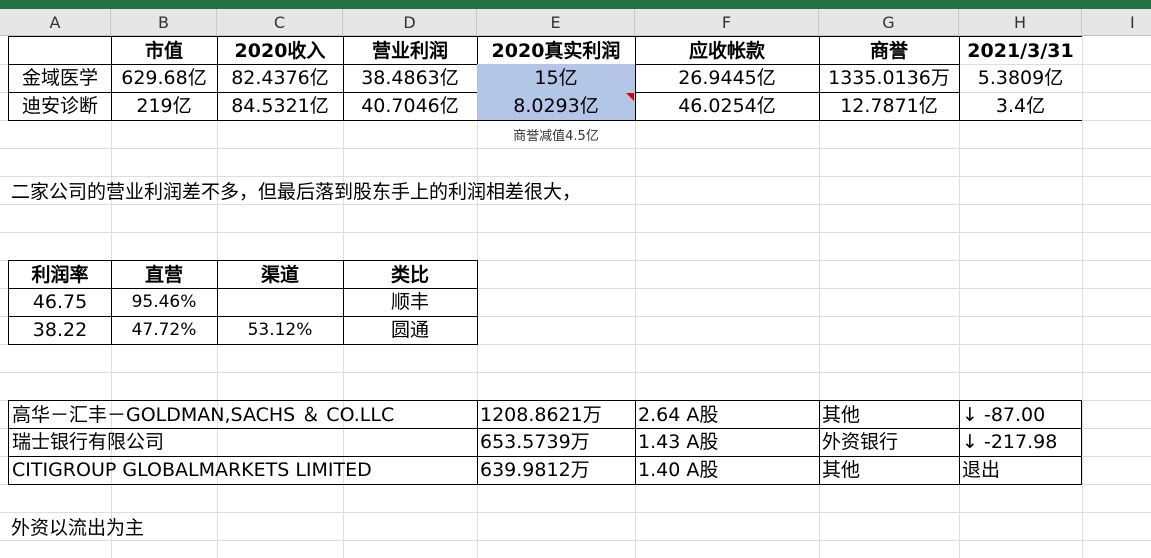 The width and height of the screenshot is (1151, 558). What do you see at coordinates (1116, 22) in the screenshot?
I see `column-header-i: I` at bounding box center [1116, 22].